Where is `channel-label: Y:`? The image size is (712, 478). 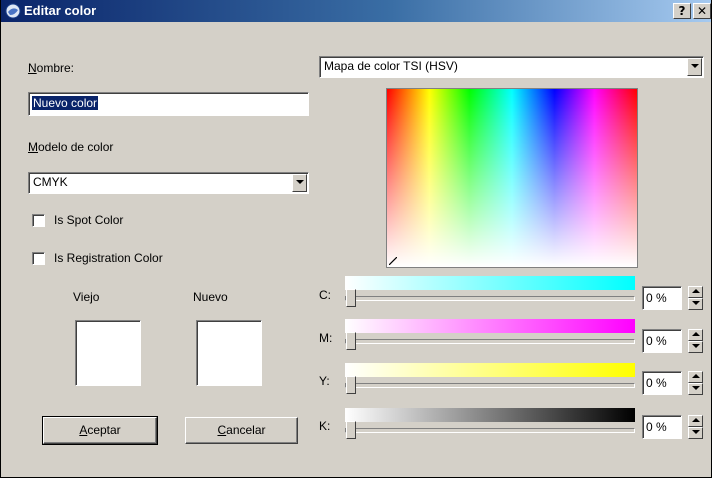
channel-label: Y: is located at coordinates (324, 381).